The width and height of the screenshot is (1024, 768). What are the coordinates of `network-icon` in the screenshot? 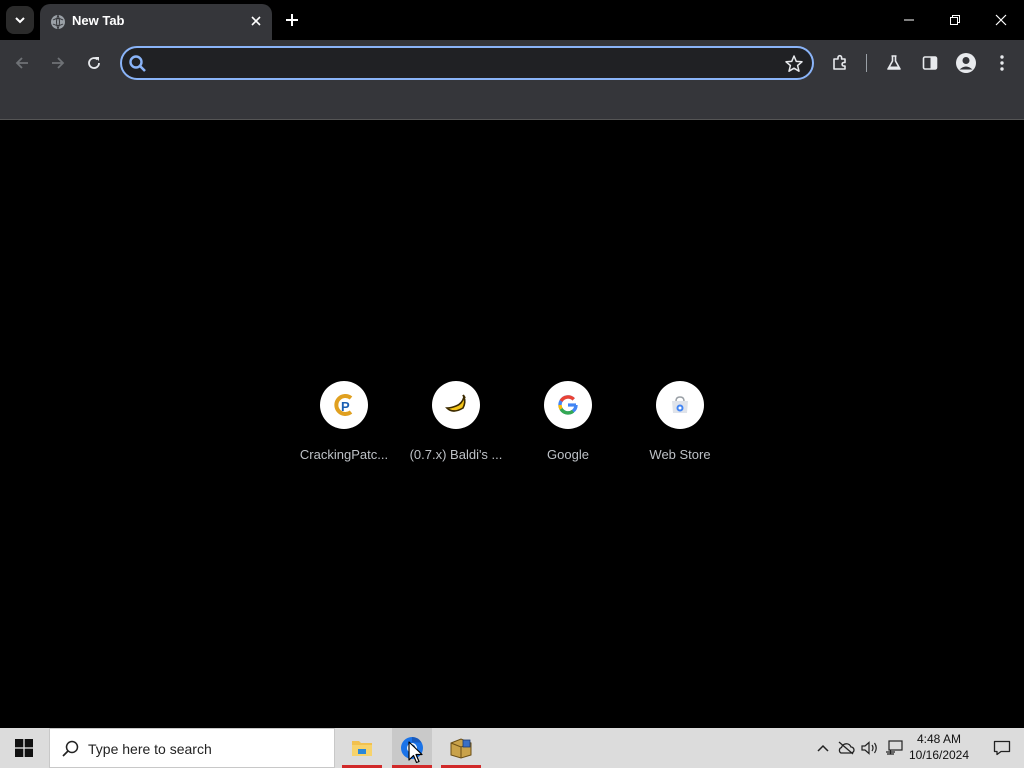 It's located at (894, 747).